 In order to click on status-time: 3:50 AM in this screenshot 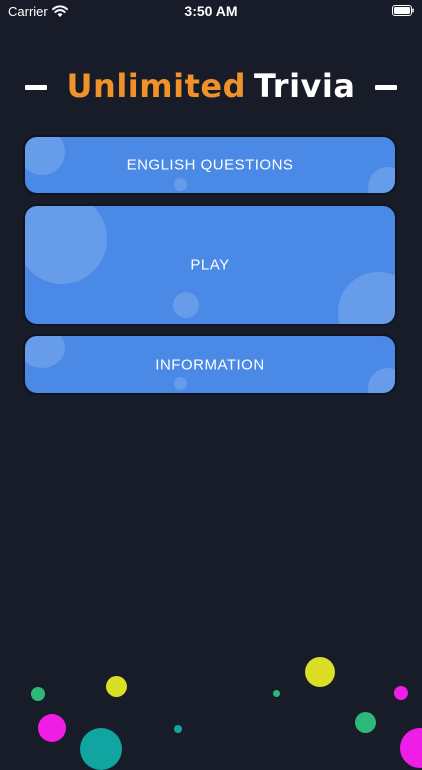, I will do `click(211, 11)`.